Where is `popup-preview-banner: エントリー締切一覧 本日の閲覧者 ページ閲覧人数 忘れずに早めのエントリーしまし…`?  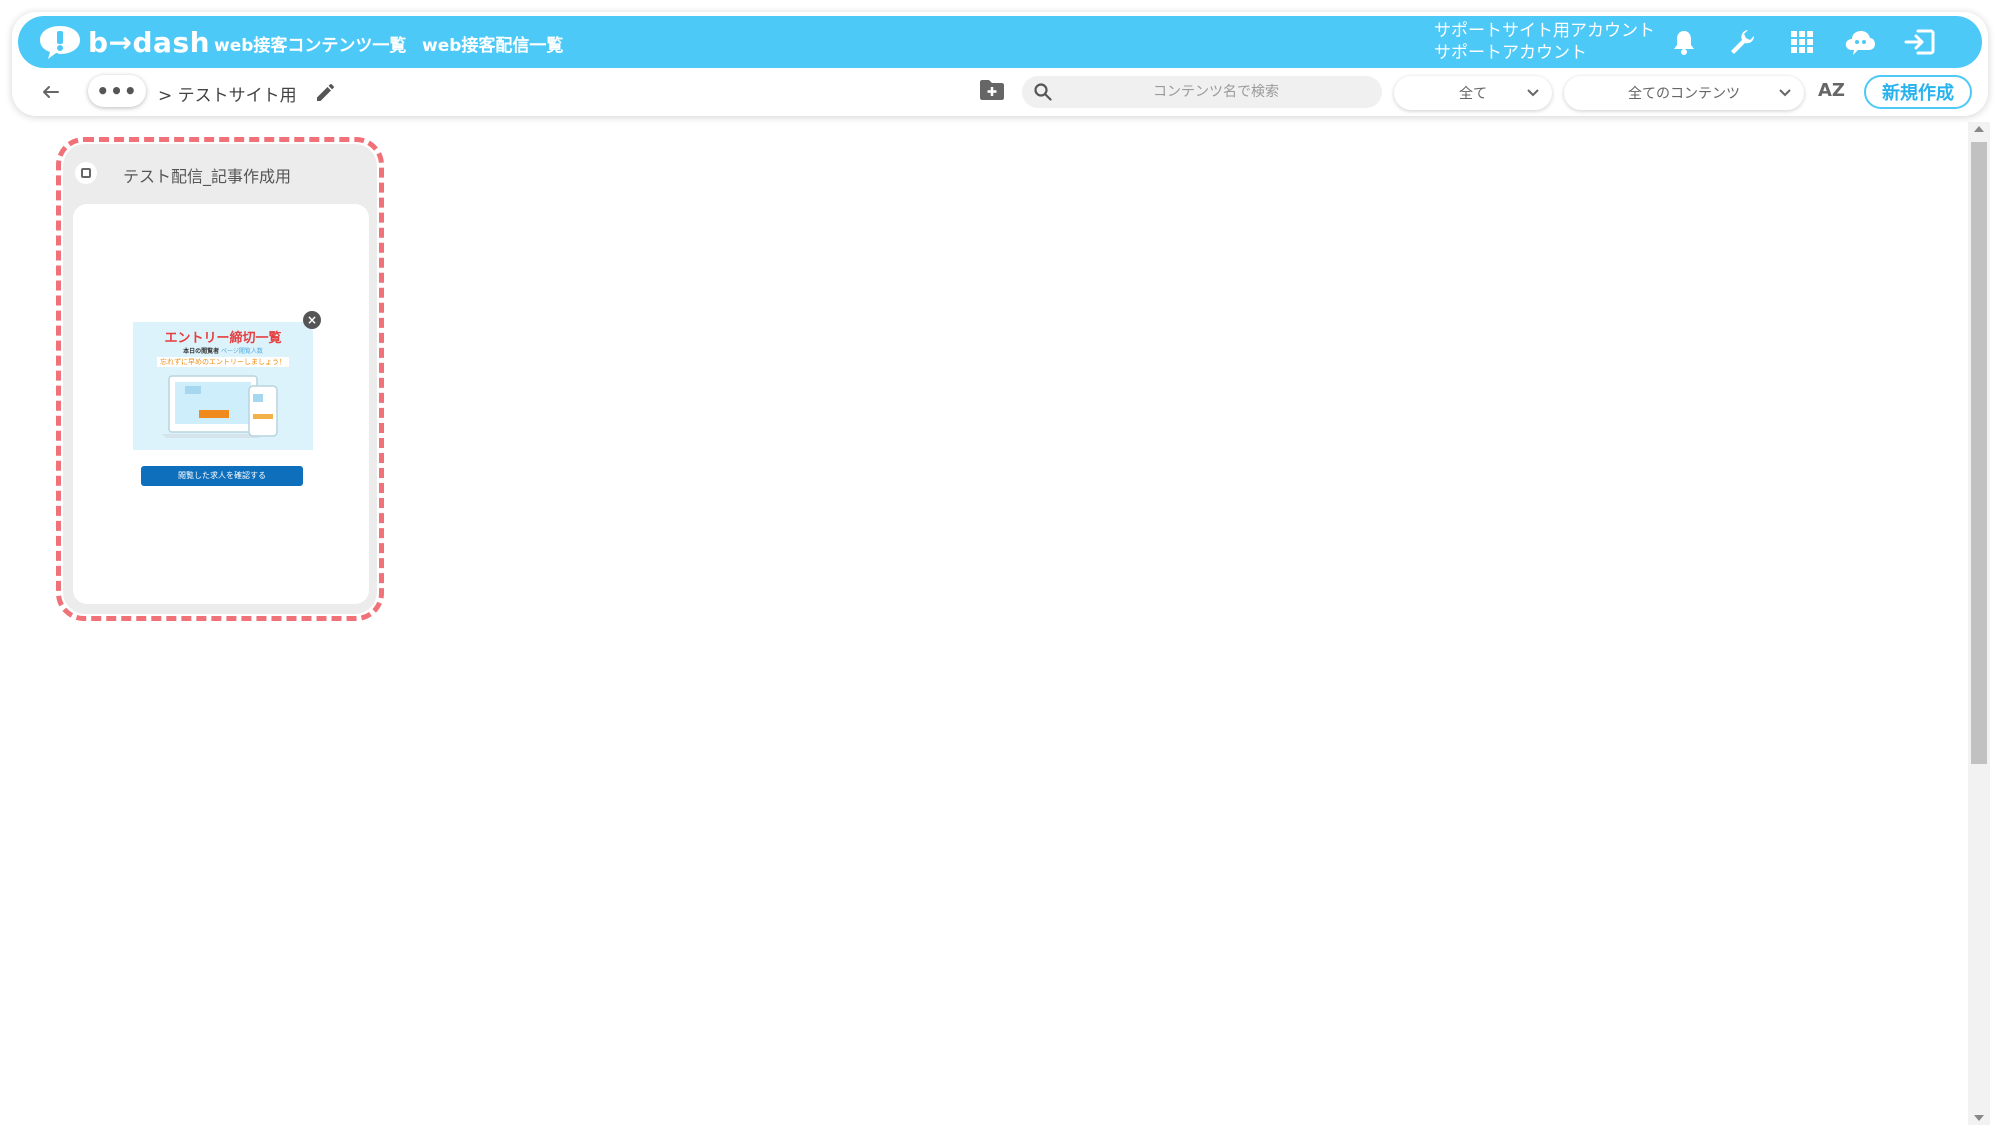
popup-preview-banner: エントリー締切一覧 本日の閲覧者 ページ閲覧人数 忘れずに早めのエントリーしまし… is located at coordinates (223, 386).